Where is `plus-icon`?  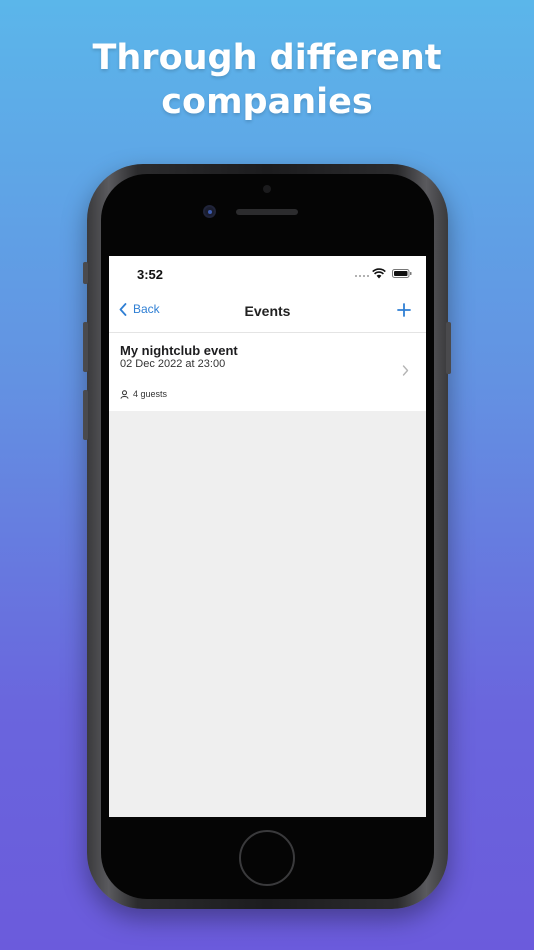
plus-icon is located at coordinates (404, 310).